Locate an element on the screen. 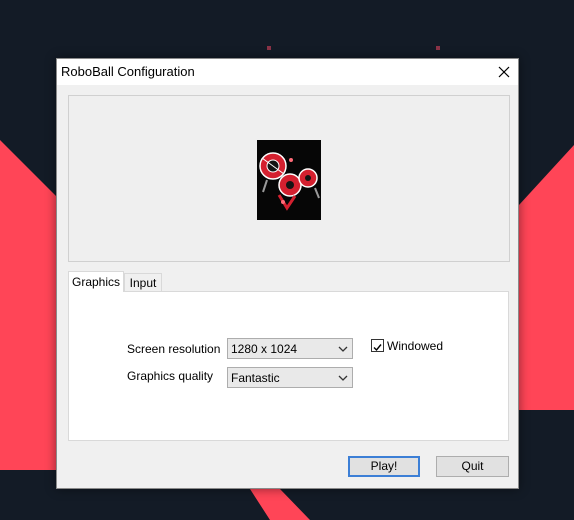  title-bar: RoboBall Configuration is located at coordinates (287, 72).